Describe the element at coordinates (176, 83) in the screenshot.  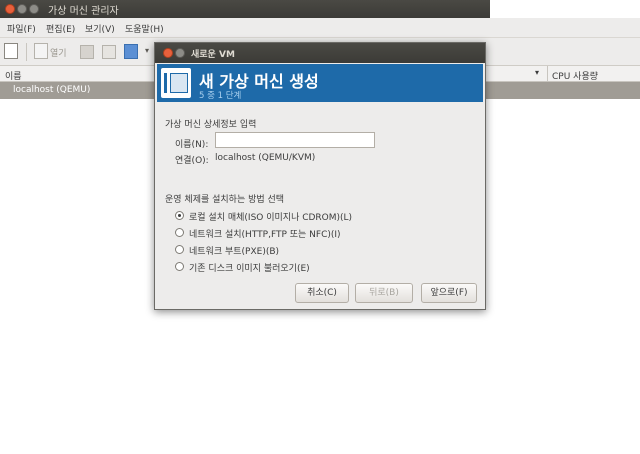
I see `vm-icon` at that location.